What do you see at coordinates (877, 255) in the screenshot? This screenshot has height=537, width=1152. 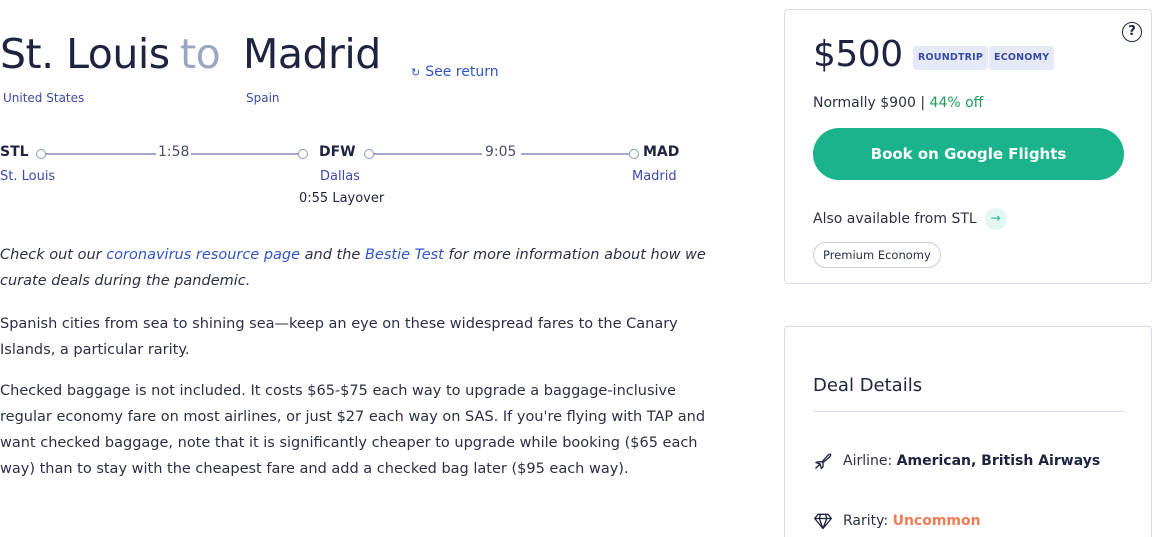 I see `premium-economy-chip: Premium Economy` at bounding box center [877, 255].